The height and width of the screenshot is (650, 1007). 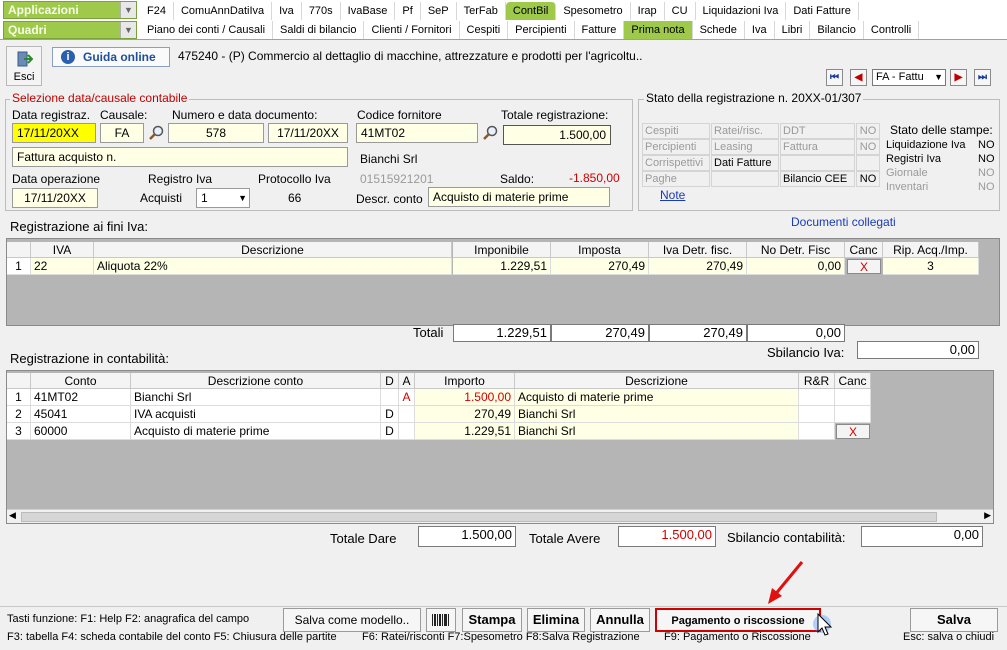 What do you see at coordinates (19, 250) in the screenshot?
I see `iva-header-rownum` at bounding box center [19, 250].